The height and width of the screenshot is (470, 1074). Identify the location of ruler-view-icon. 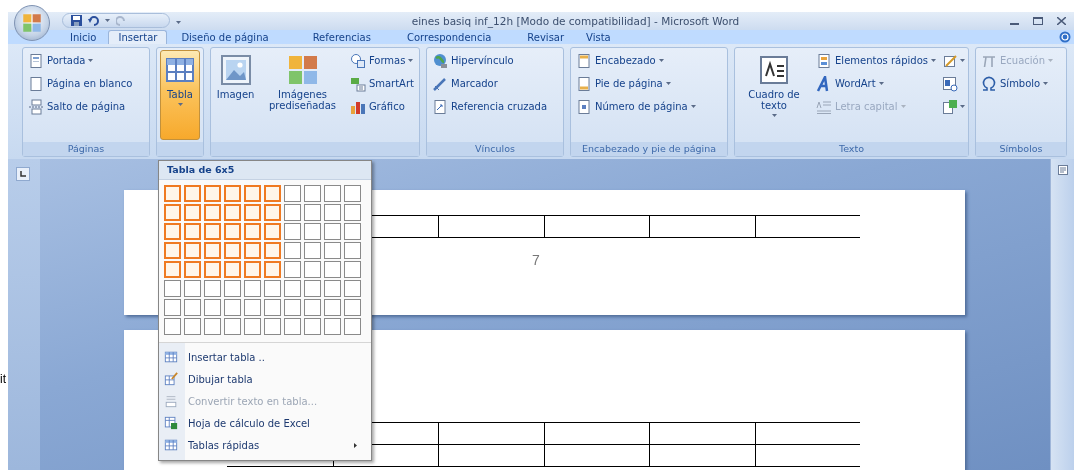
(1062, 170).